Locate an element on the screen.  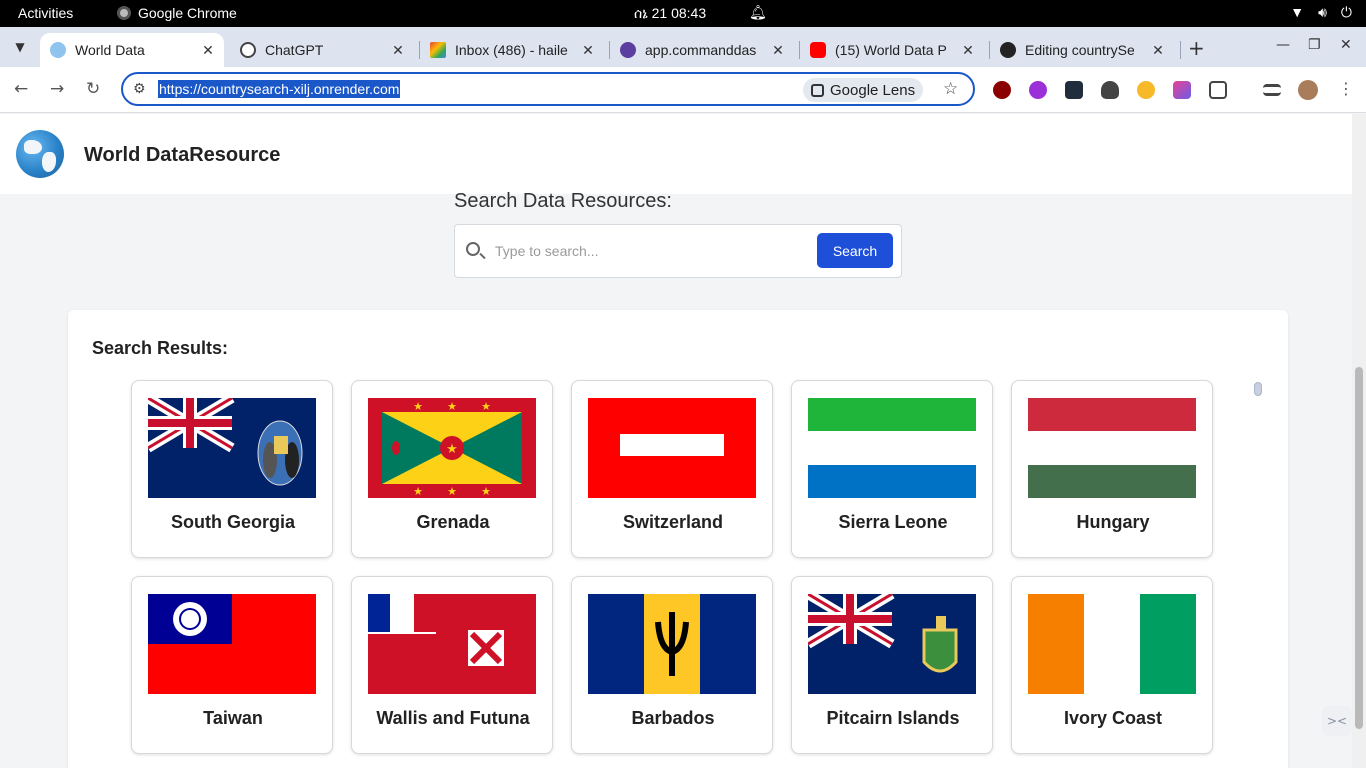
country-name: Sierra Leone is located at coordinates (893, 522).